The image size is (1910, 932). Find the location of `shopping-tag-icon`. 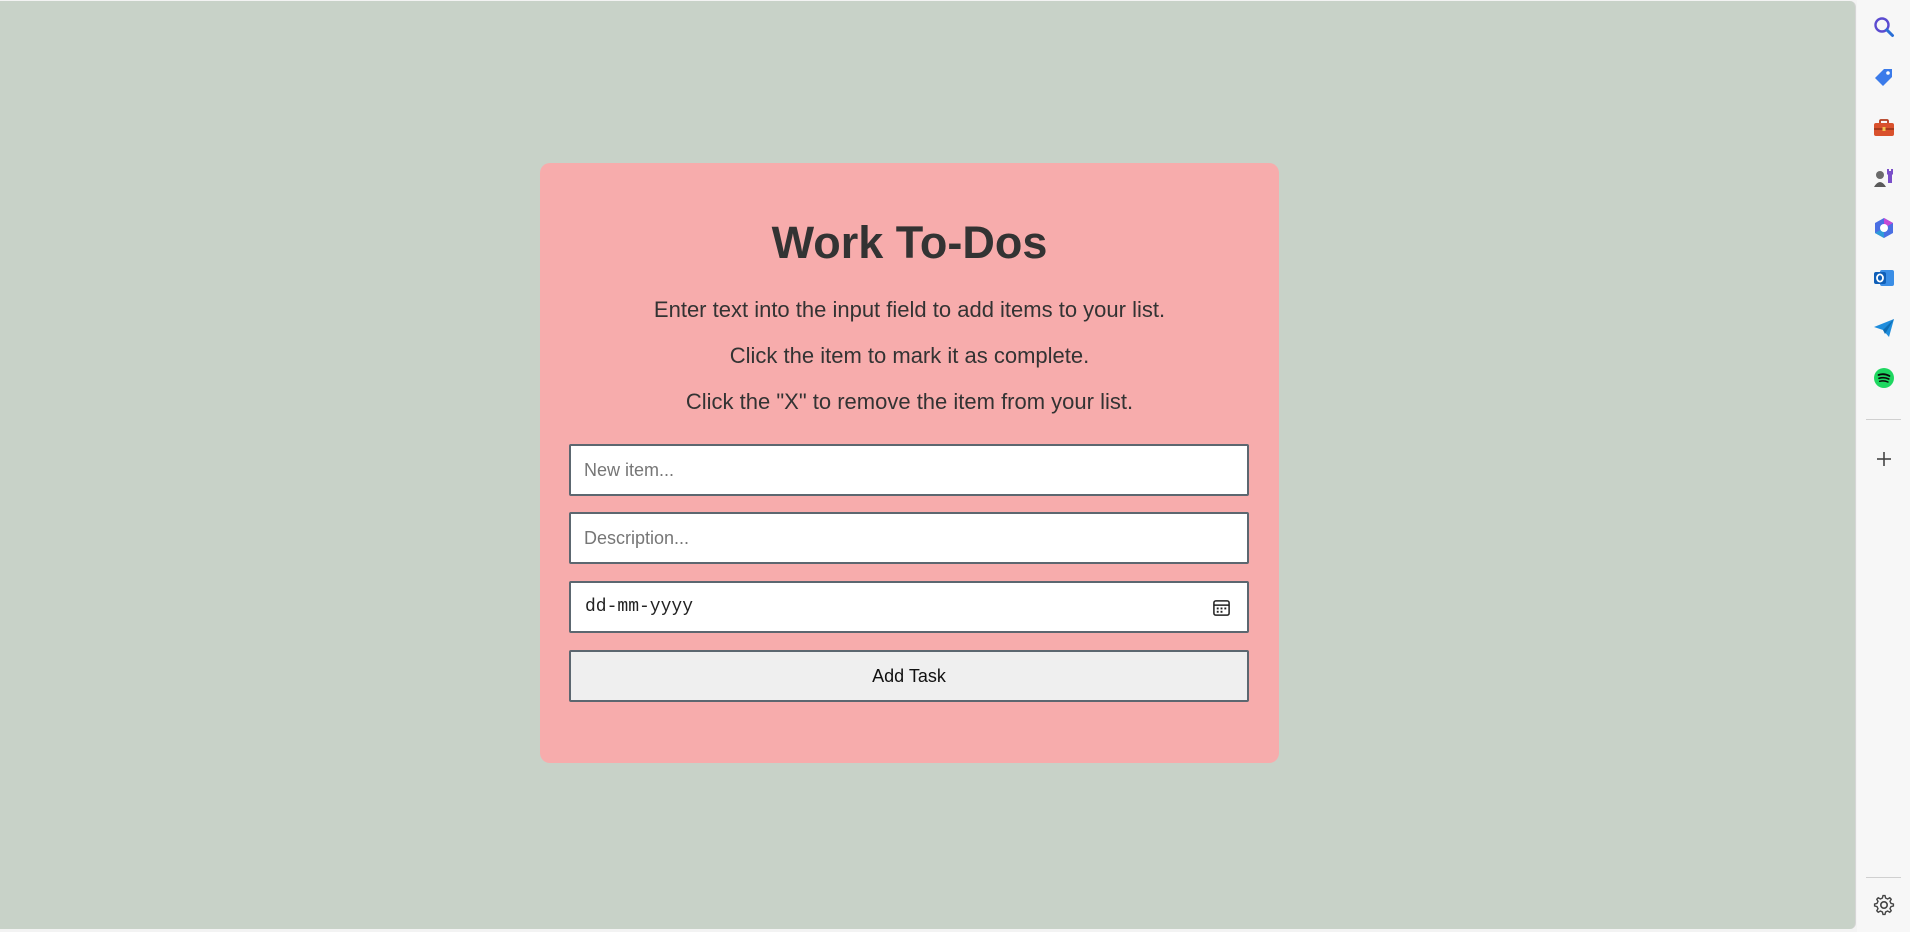

shopping-tag-icon is located at coordinates (1884, 78).